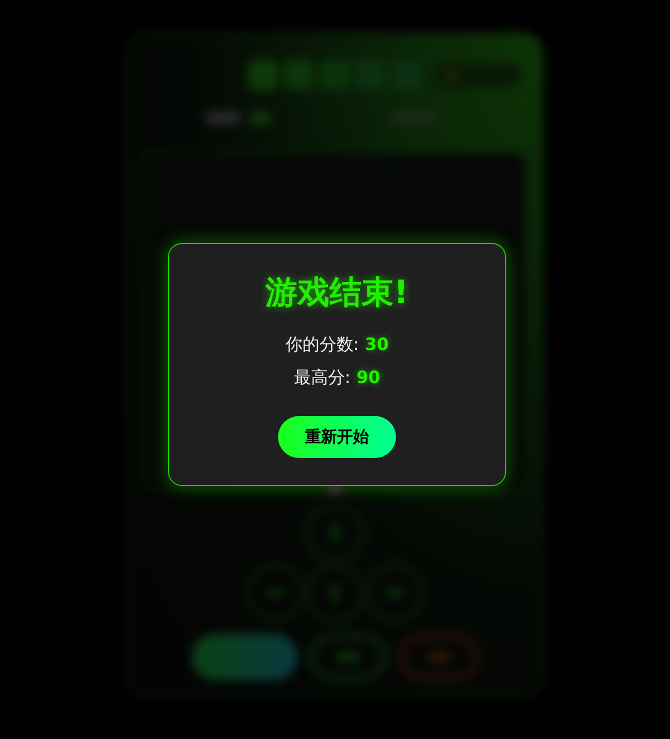 This screenshot has height=739, width=670. Describe the element at coordinates (322, 378) in the screenshot. I see `stat-label: 最高分:` at that location.